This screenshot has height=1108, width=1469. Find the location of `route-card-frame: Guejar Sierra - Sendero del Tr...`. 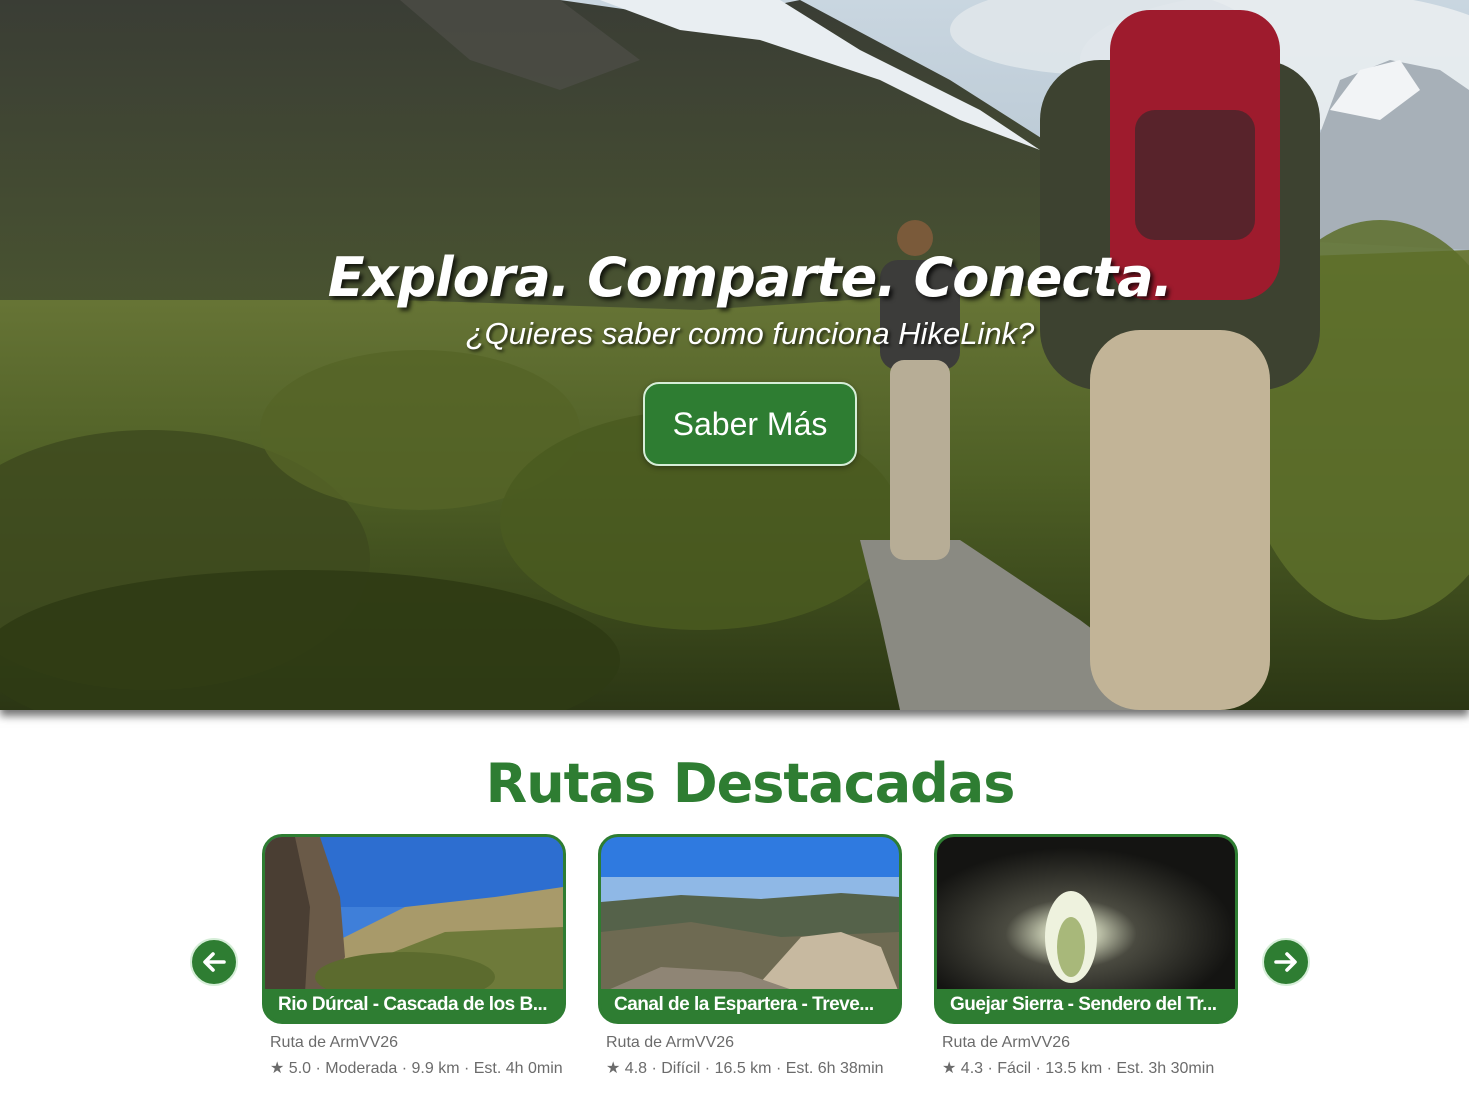

route-card-frame: Guejar Sierra - Sendero del Tr... is located at coordinates (1086, 929).